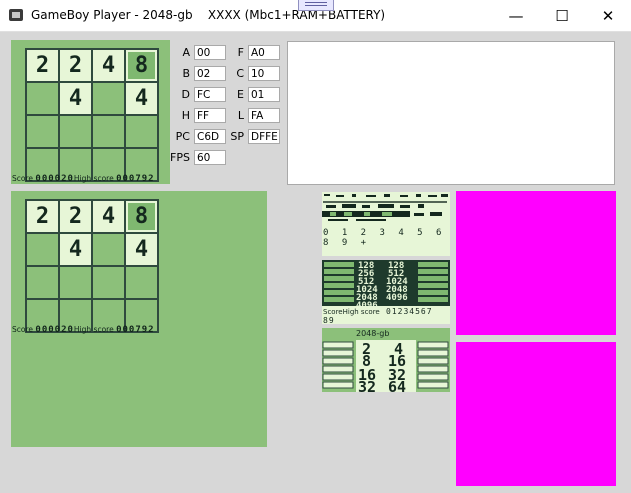 This screenshot has height=493, width=631. What do you see at coordinates (210, 52) in the screenshot?
I see `register-value-field: 00` at bounding box center [210, 52].